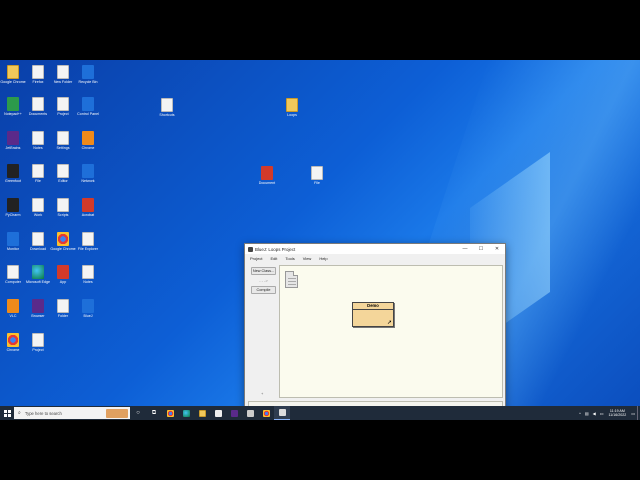 This screenshot has width=640, height=480. I want to click on desktop-icon: Document, so click(267, 175).